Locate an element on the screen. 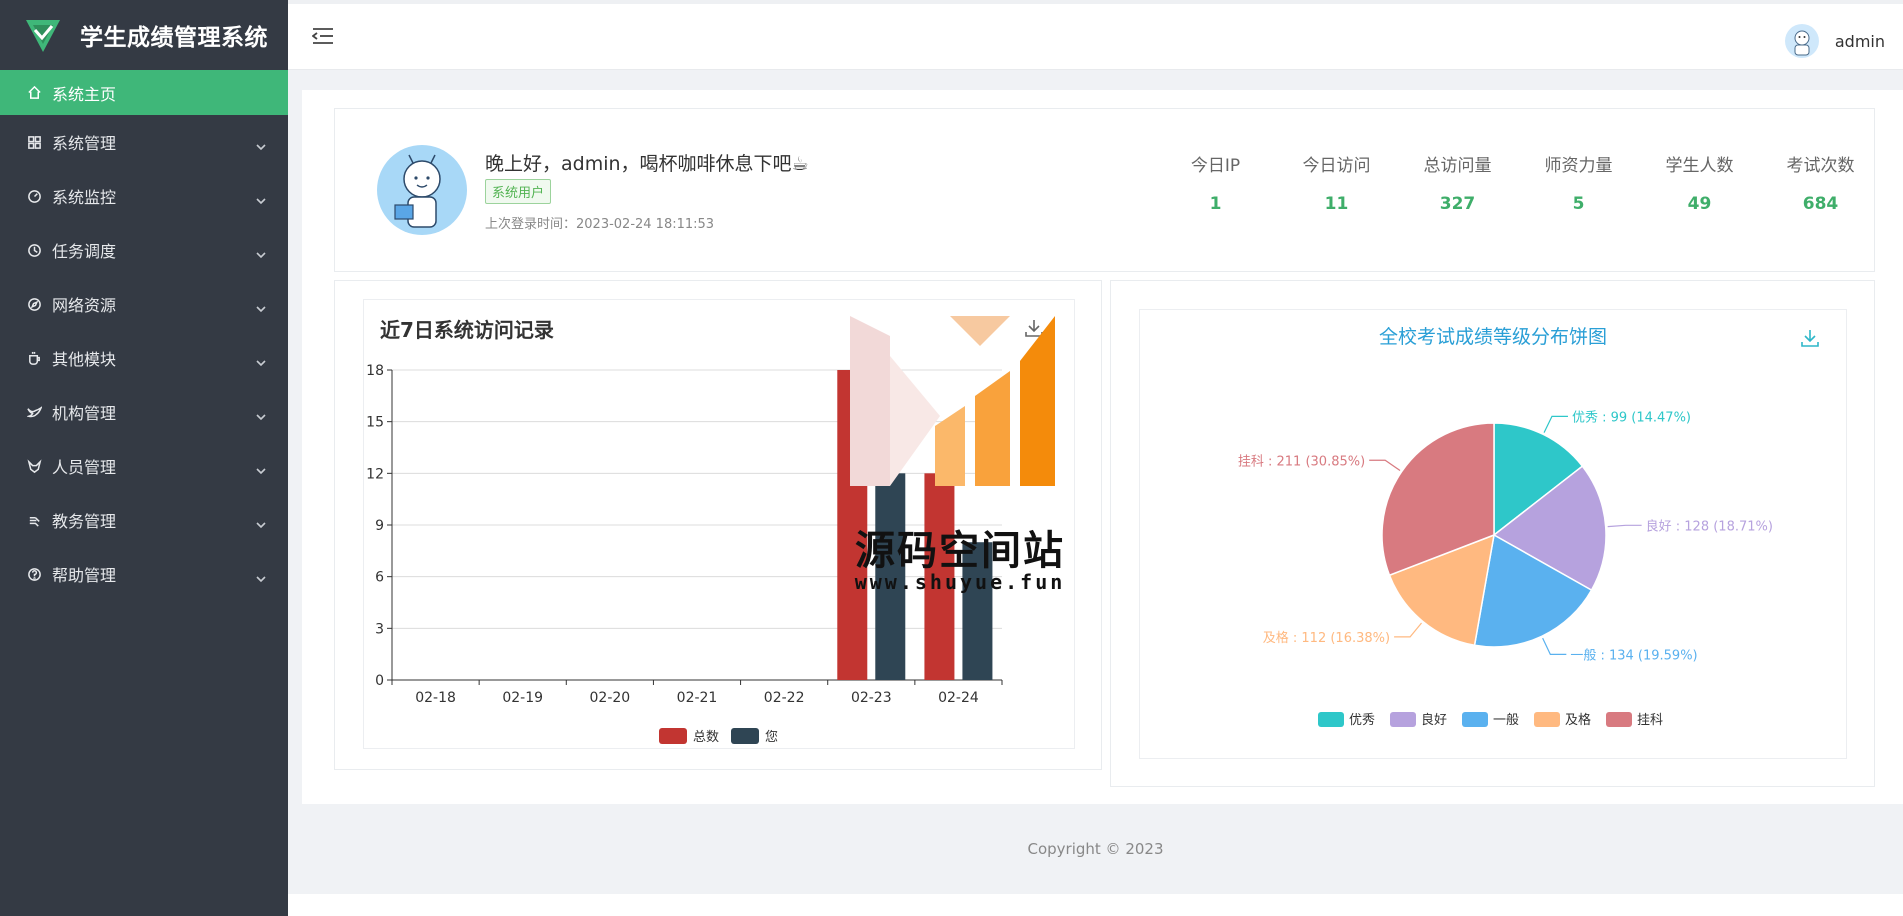 The height and width of the screenshot is (916, 1903). dashboard-icon is located at coordinates (34, 196).